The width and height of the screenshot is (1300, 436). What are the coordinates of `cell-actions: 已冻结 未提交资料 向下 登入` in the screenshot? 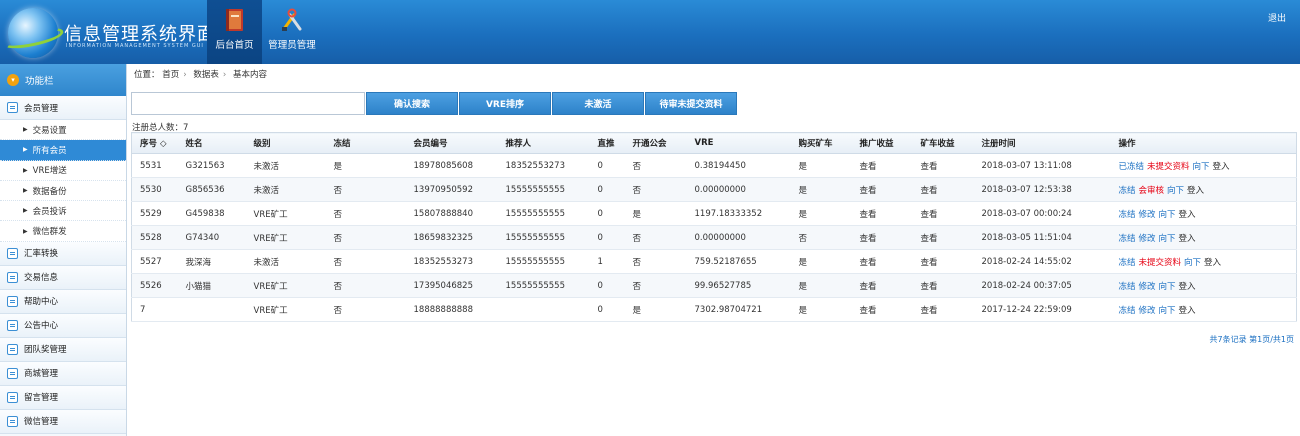 It's located at (1203, 165).